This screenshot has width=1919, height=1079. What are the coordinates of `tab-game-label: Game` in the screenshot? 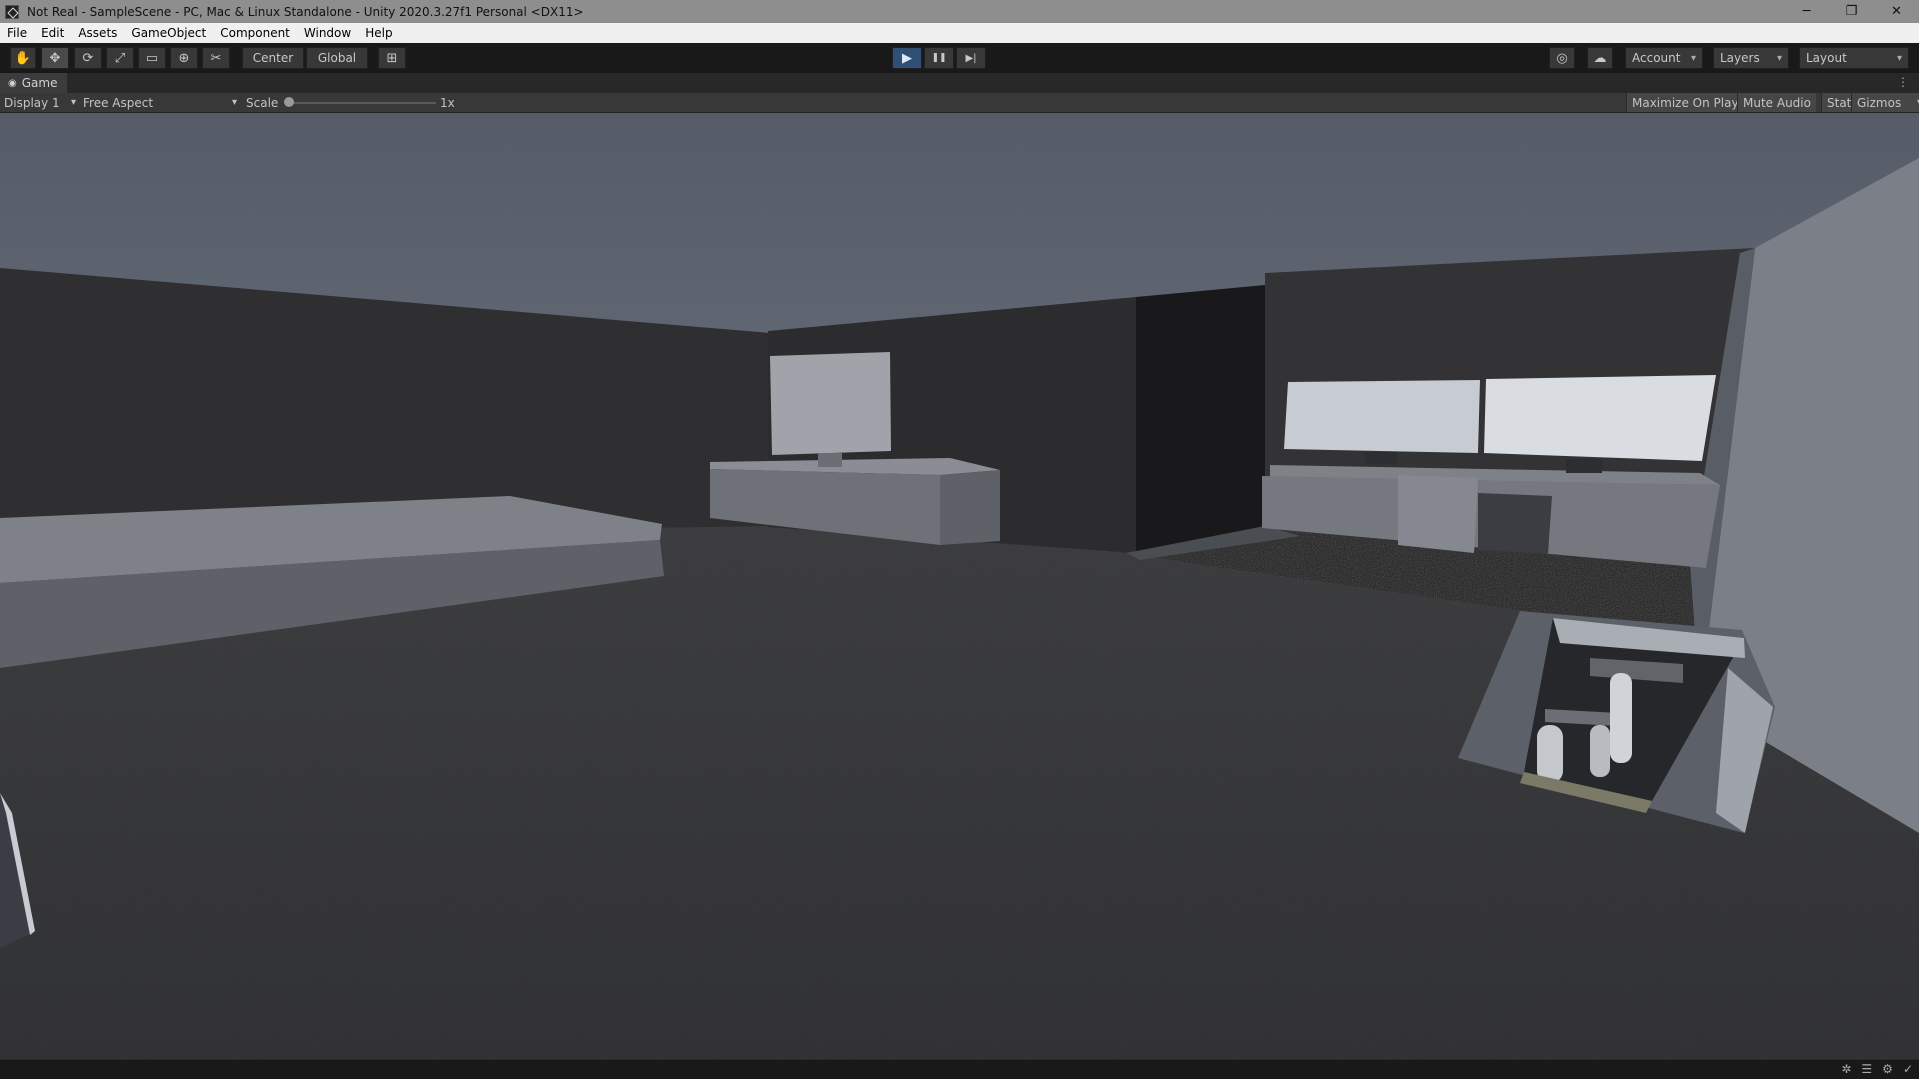 It's located at (39, 83).